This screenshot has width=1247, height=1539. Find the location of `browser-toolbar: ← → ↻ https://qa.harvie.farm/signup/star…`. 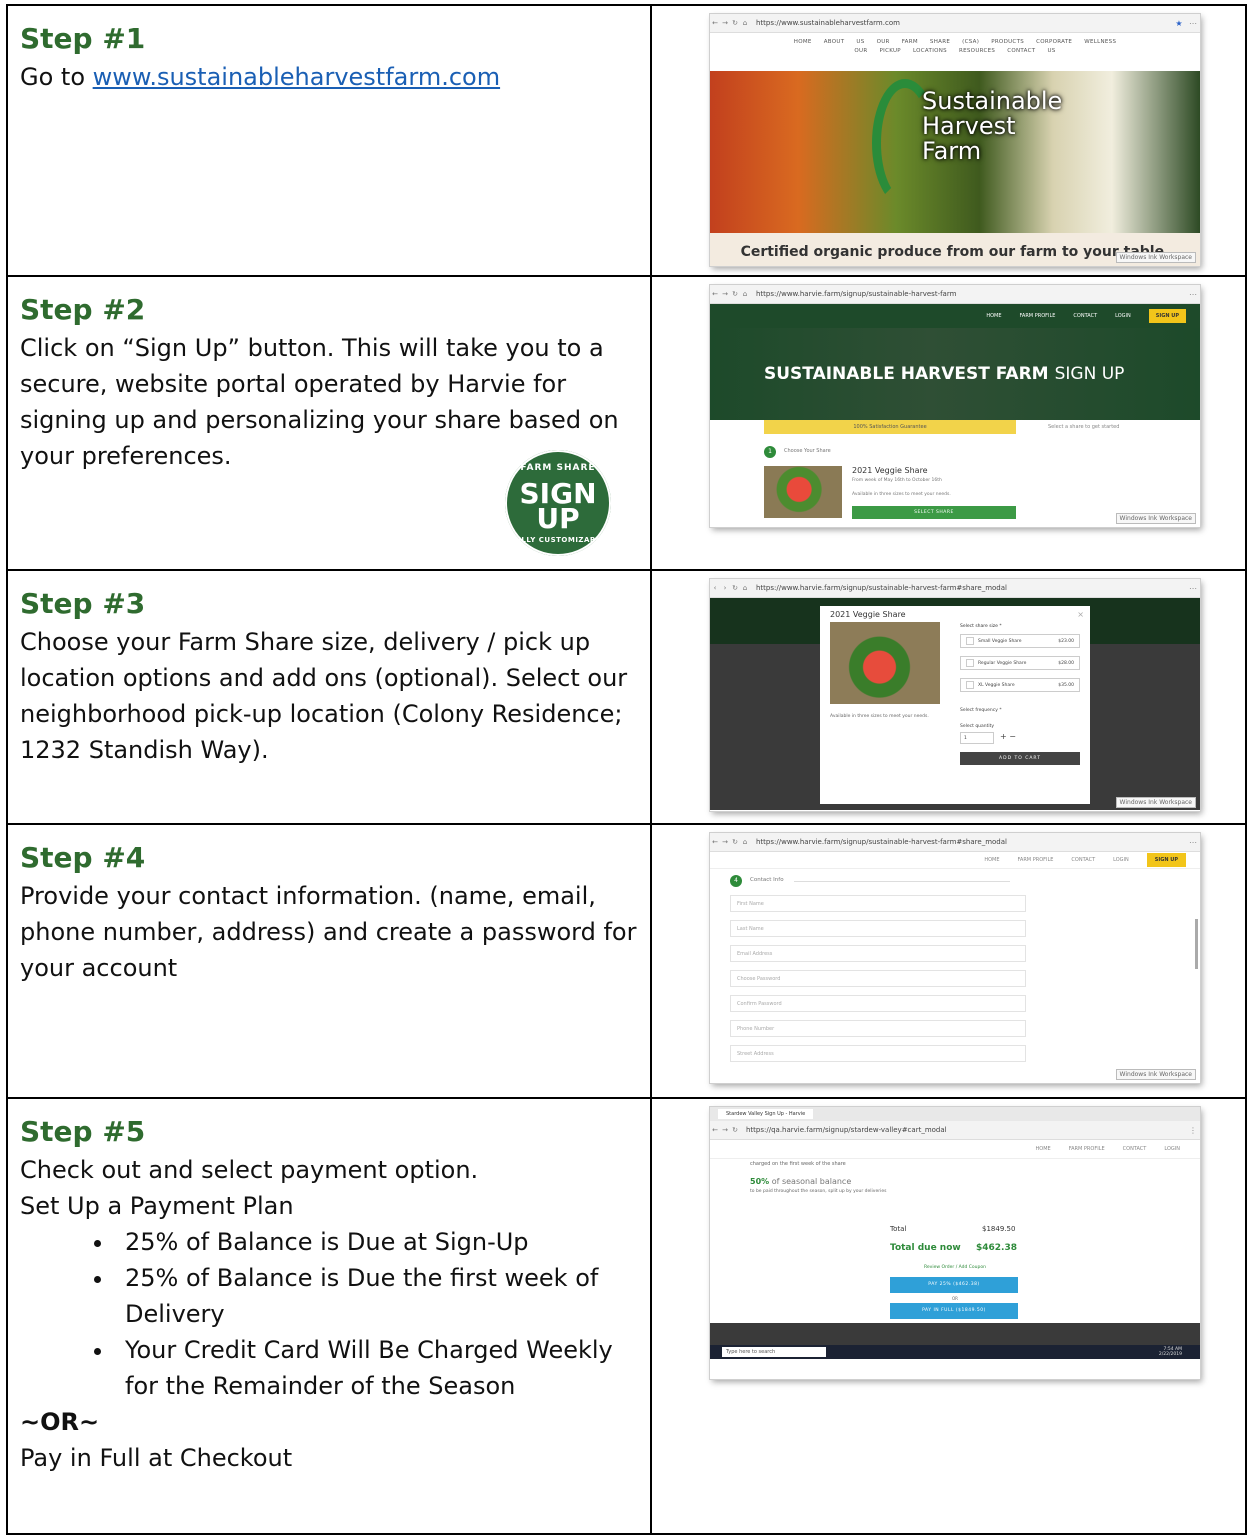

browser-toolbar: ← → ↻ https://qa.harvie.farm/signup/star… is located at coordinates (955, 1130).